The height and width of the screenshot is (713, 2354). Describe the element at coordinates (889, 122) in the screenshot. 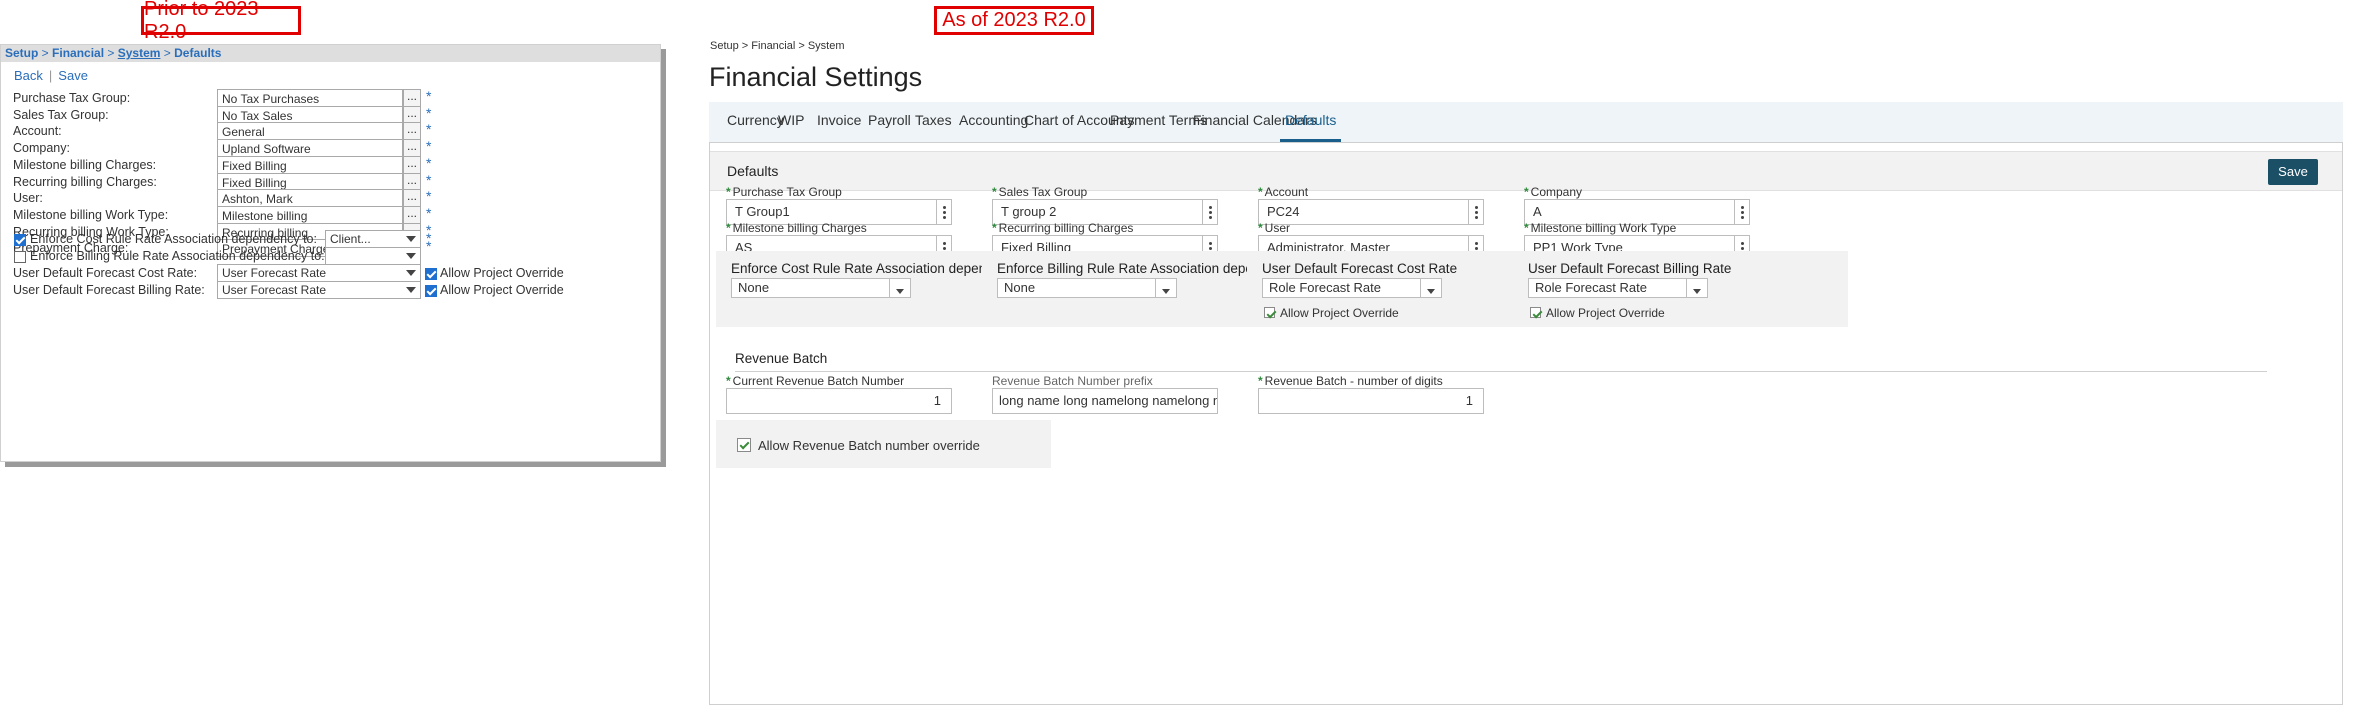

I see `tab-payroll: Payroll` at that location.